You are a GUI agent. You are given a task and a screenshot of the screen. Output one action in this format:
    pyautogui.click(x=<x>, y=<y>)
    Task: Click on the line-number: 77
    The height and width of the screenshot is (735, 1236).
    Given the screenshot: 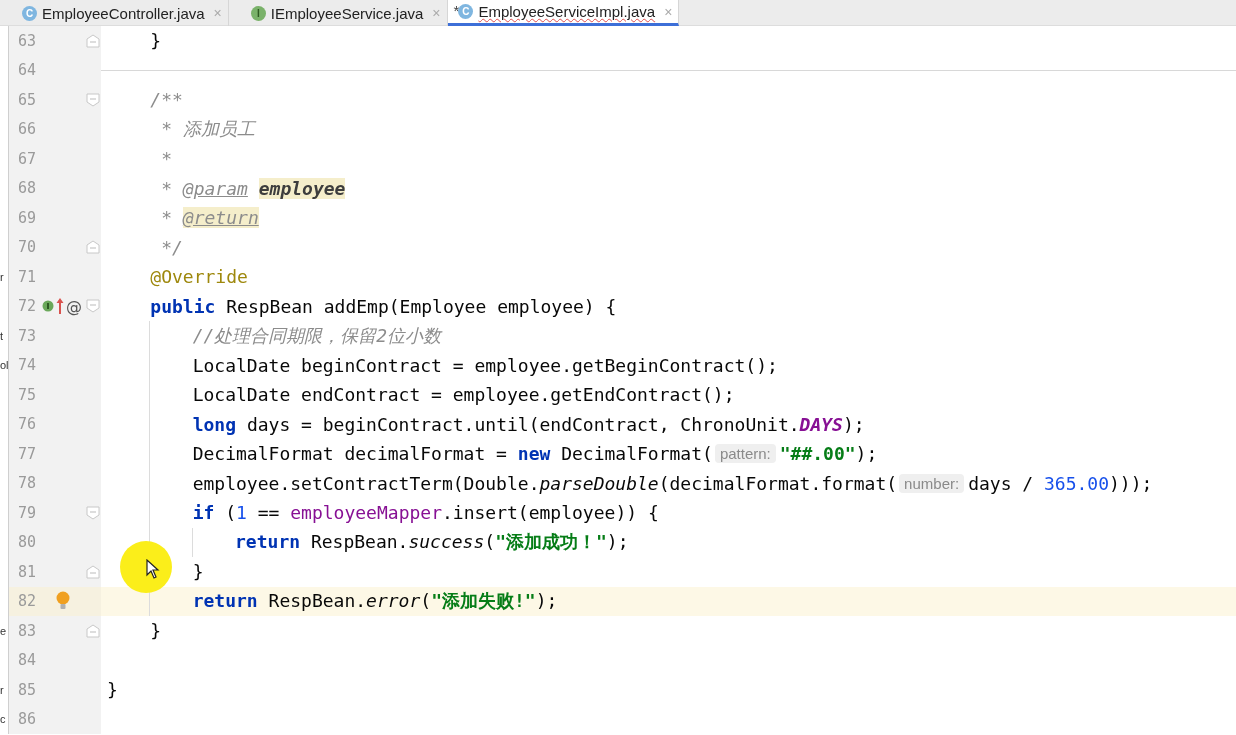 What is the action you would take?
    pyautogui.click(x=26, y=453)
    